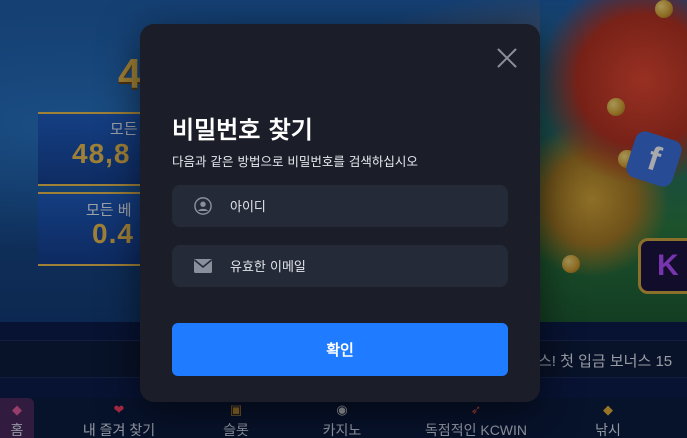 The height and width of the screenshot is (438, 687). What do you see at coordinates (360, 207) in the screenshot?
I see `username-input` at bounding box center [360, 207].